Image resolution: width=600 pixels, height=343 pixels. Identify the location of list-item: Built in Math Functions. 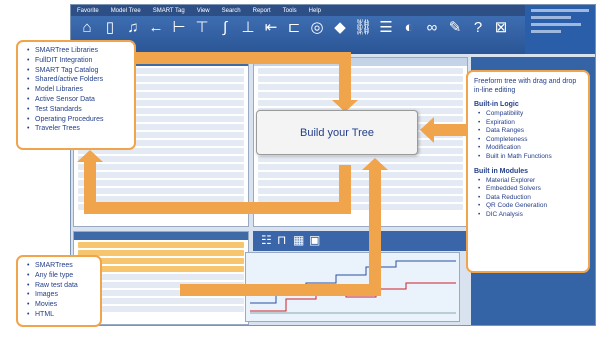
(530, 157).